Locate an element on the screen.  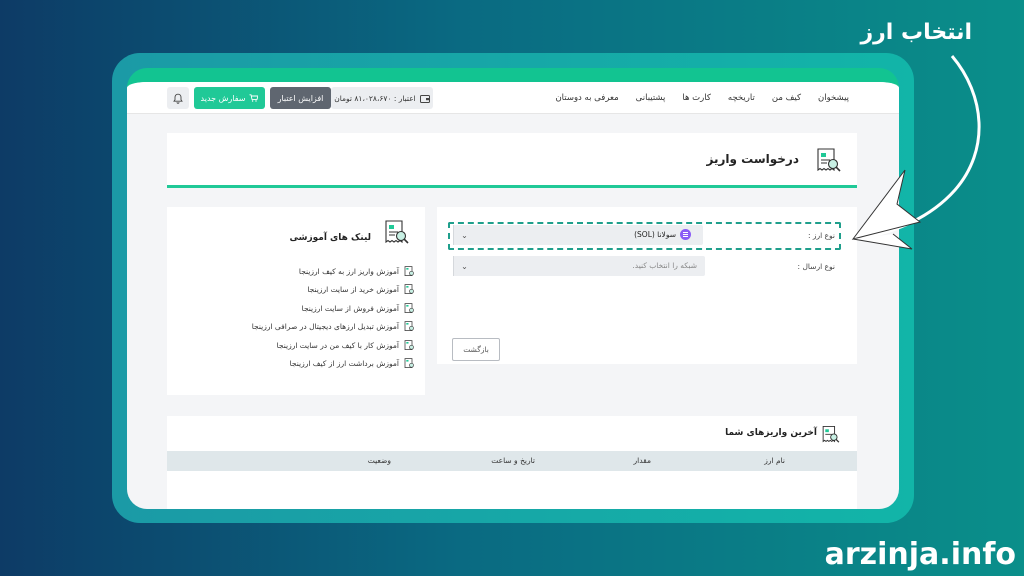
pointer-arrow-icon is located at coordinates (916, 152).